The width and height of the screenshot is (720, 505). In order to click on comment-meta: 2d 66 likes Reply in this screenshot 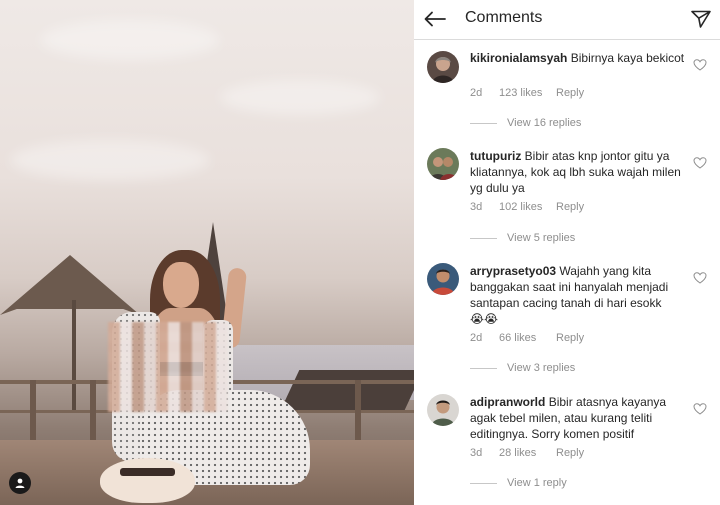, I will do `click(527, 338)`.